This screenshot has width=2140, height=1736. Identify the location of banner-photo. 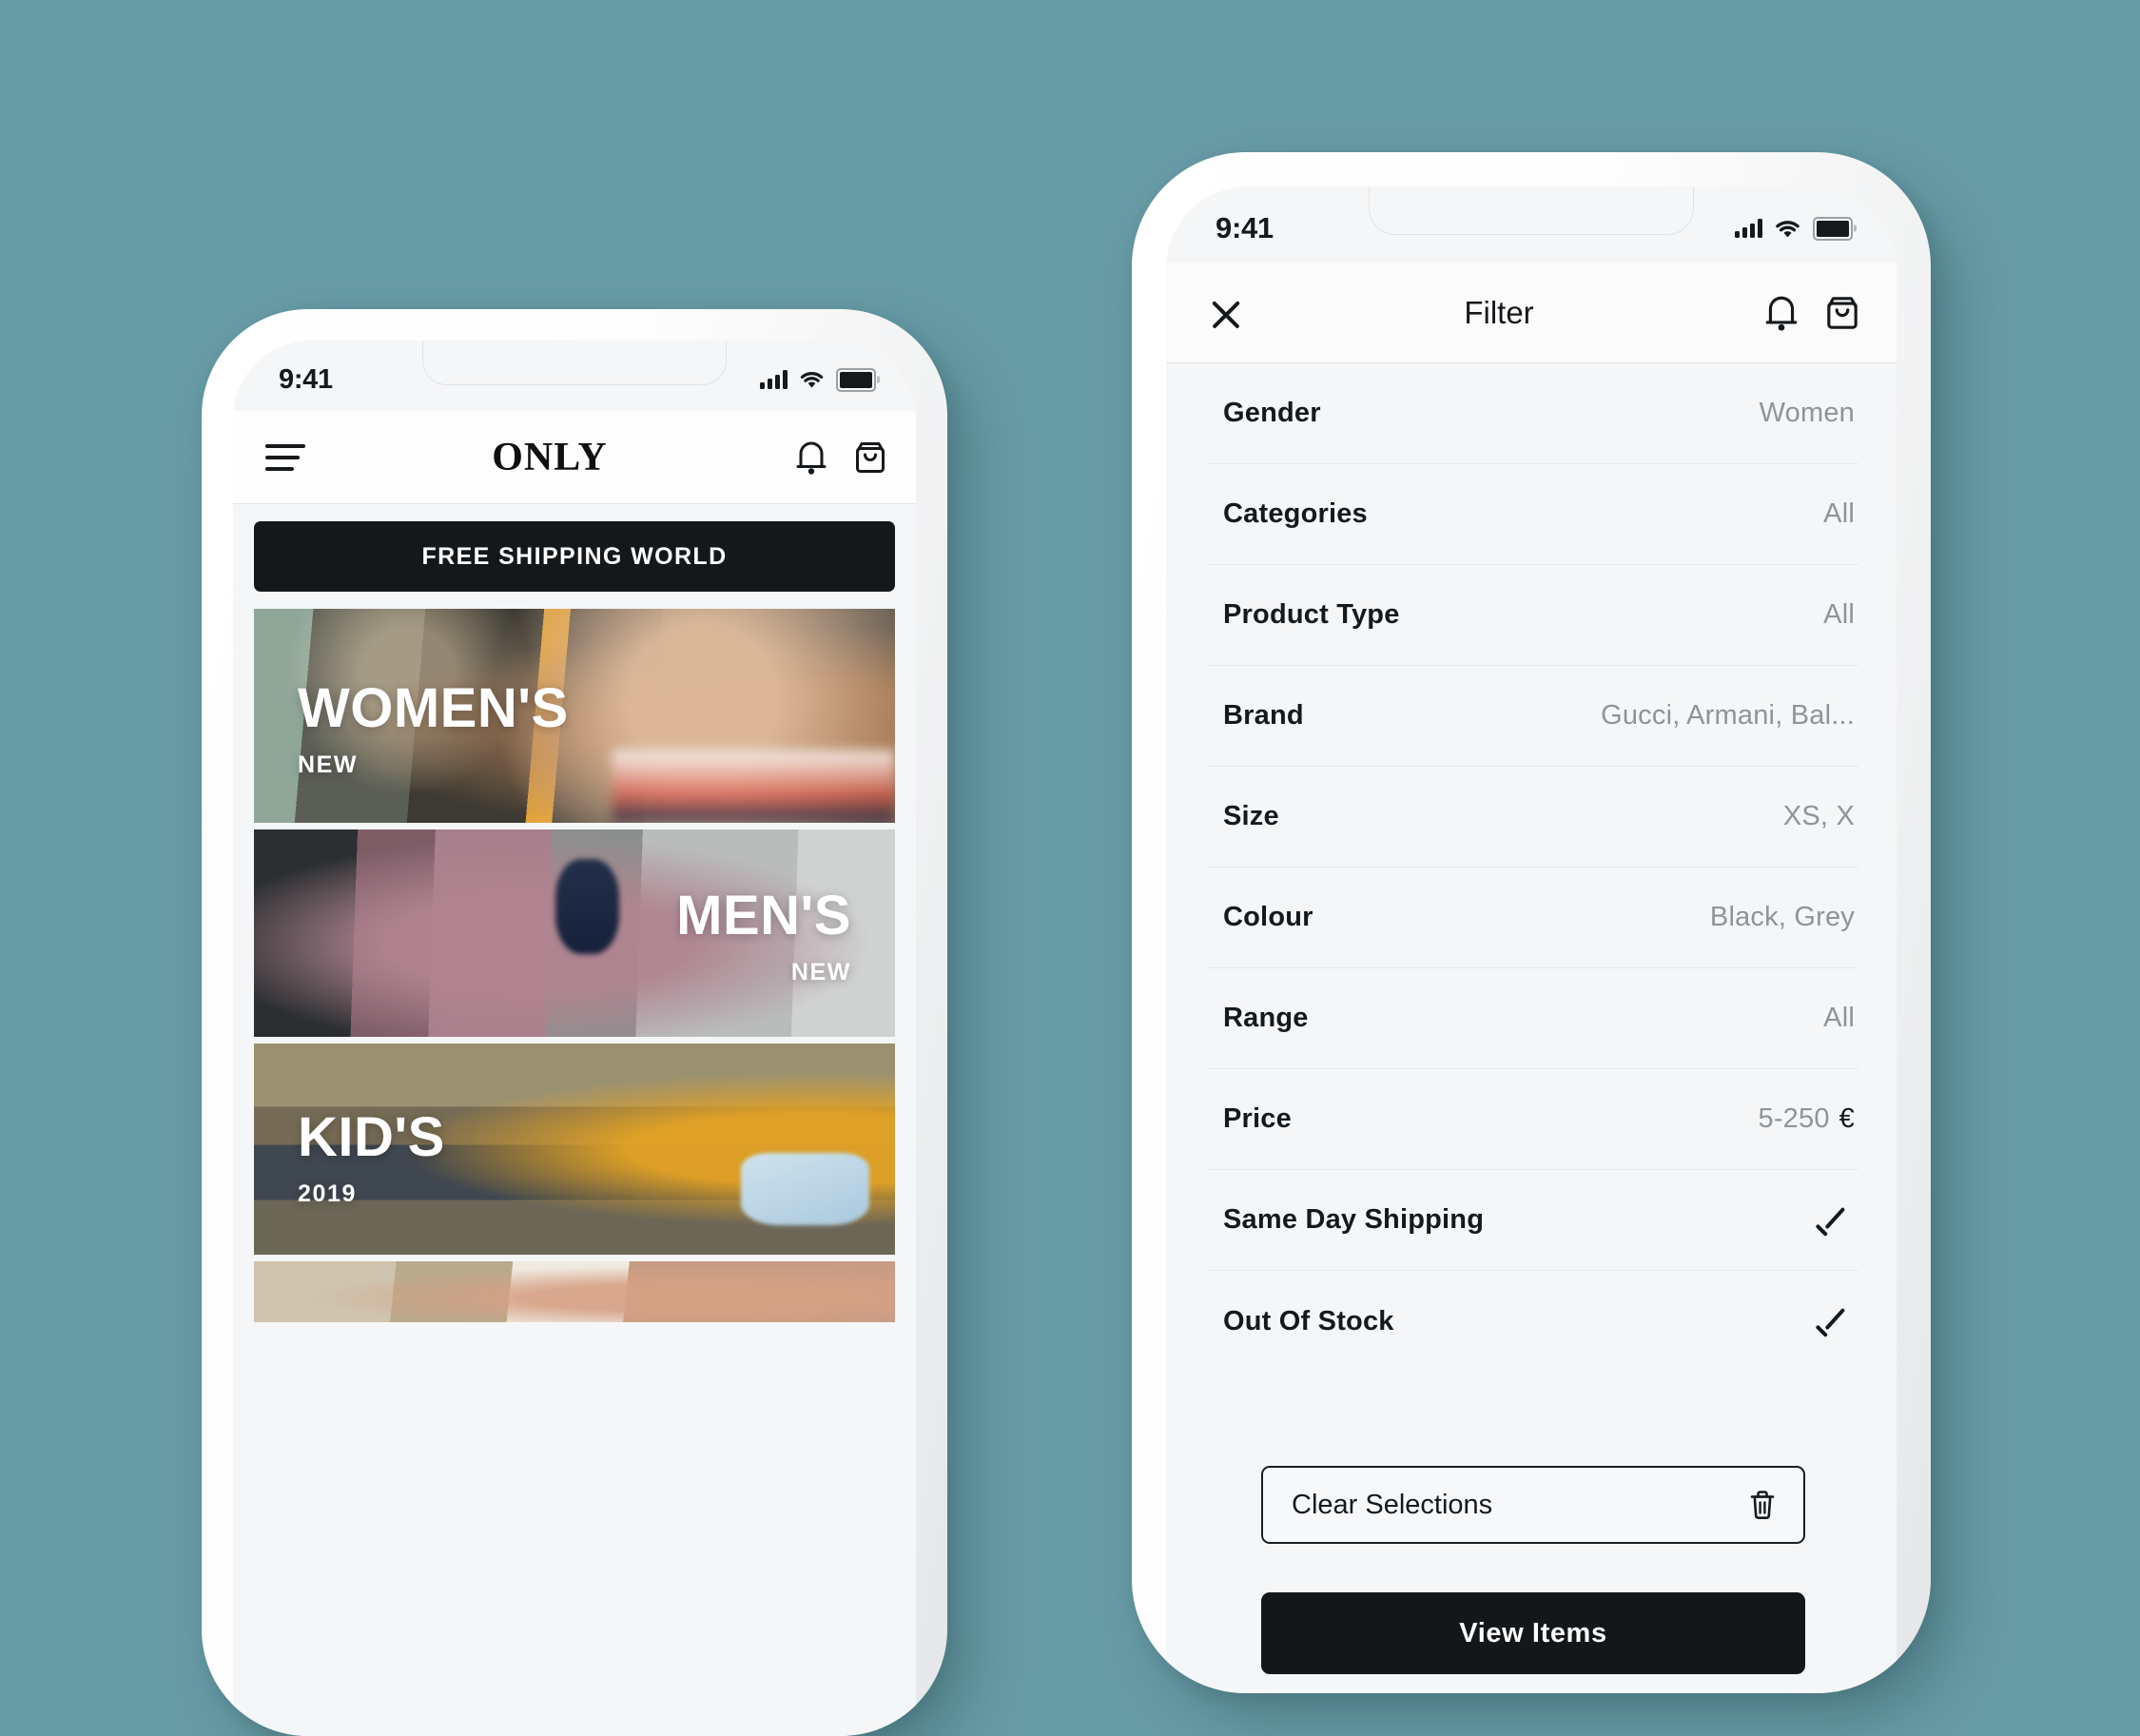
(574, 1292).